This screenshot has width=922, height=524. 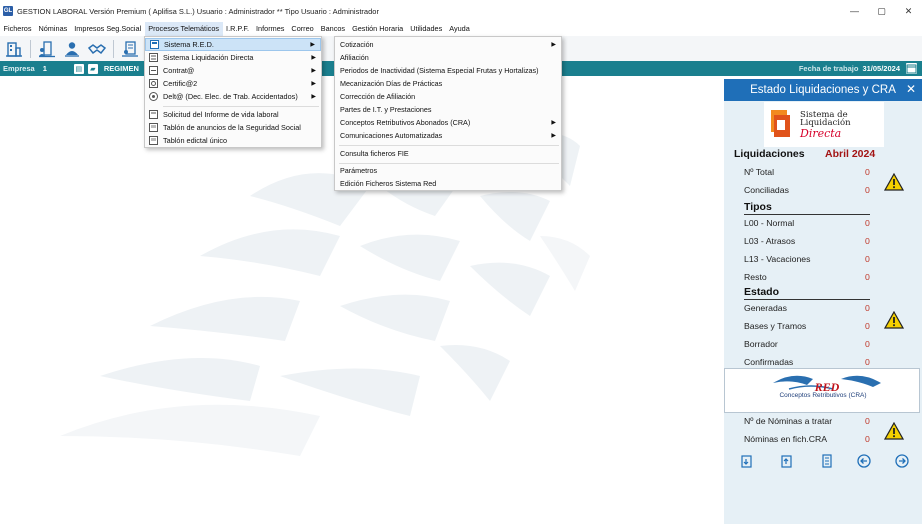 I want to click on liquidaciones-month: Abril 2024, so click(x=850, y=154).